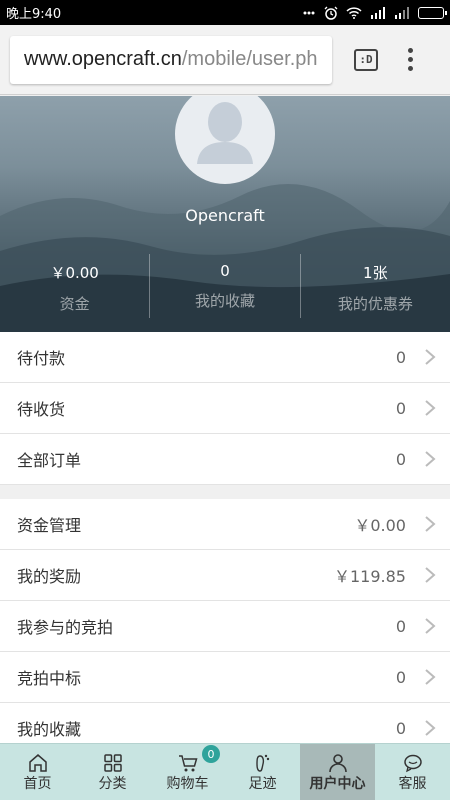  I want to click on browser-toolbar: www.opencraft.cn/mobile/user.ph :D, so click(225, 60).